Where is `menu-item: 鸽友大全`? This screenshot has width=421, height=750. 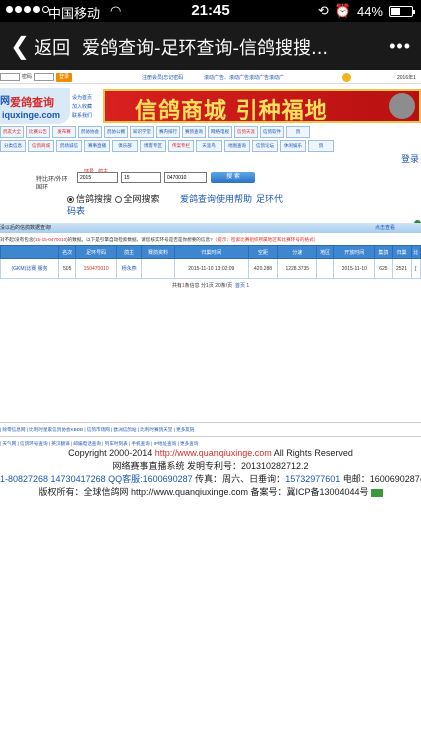 menu-item: 鸽友大全 is located at coordinates (12, 132).